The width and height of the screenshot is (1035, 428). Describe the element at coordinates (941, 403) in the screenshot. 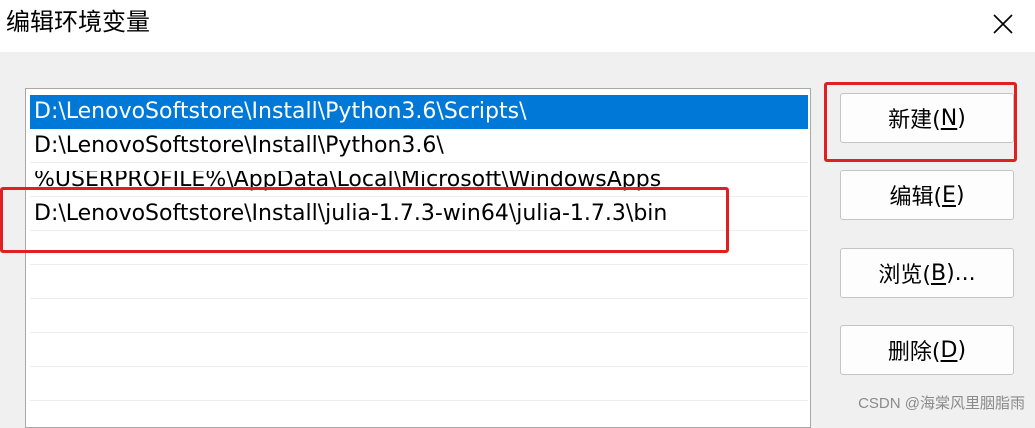

I see `watermark: CSDN @海棠风里胭脂雨` at that location.